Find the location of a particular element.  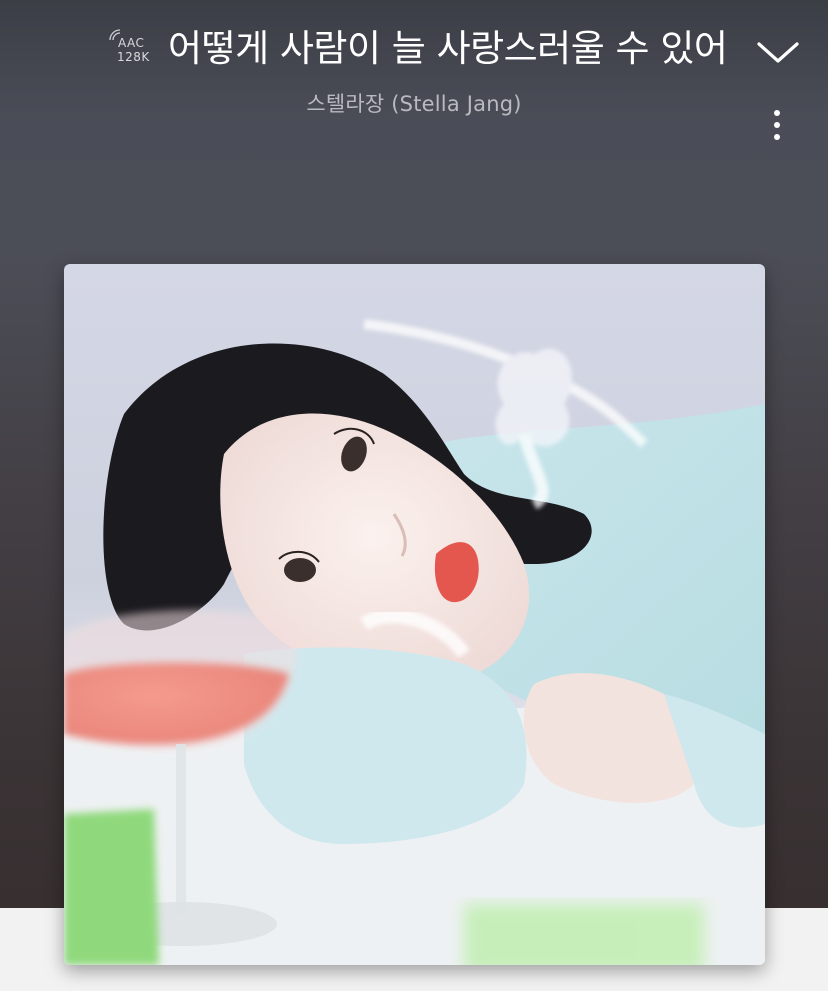

track-title: 어떻게 사람이 늘 사랑스러울 수 있어 is located at coordinates (448, 48).